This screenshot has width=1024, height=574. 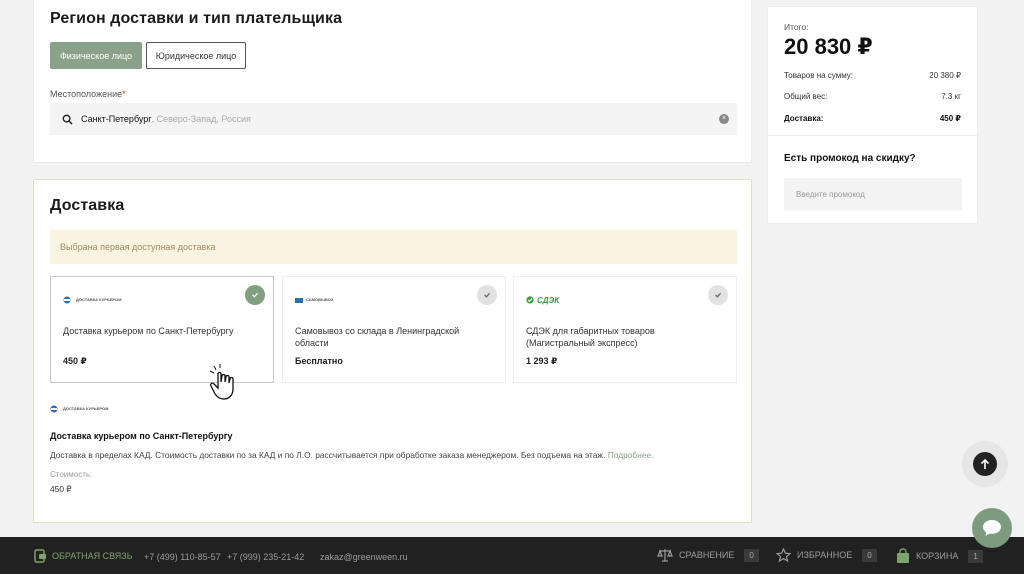 I want to click on compare-link: СРАВНЕНИЕ 0, so click(x=708, y=555).